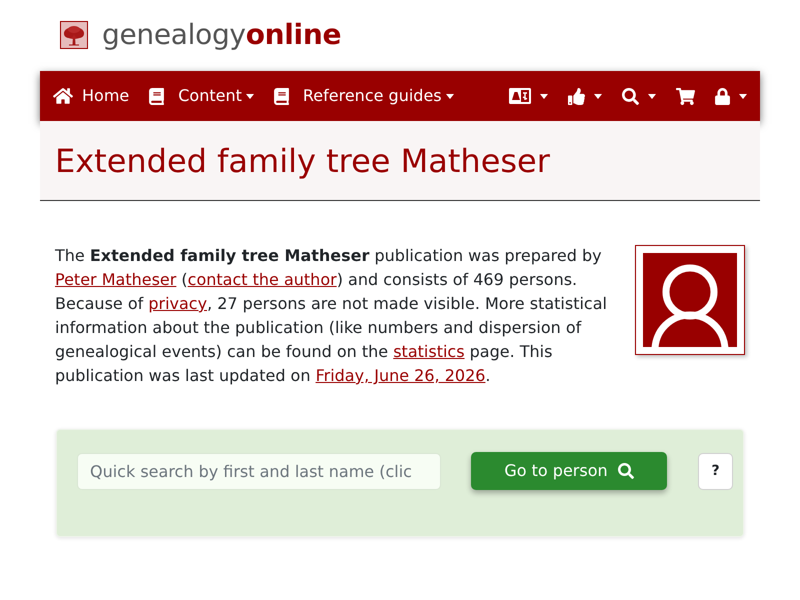 The width and height of the screenshot is (800, 600). Describe the element at coordinates (690, 300) in the screenshot. I see `user-silhouette-icon` at that location.